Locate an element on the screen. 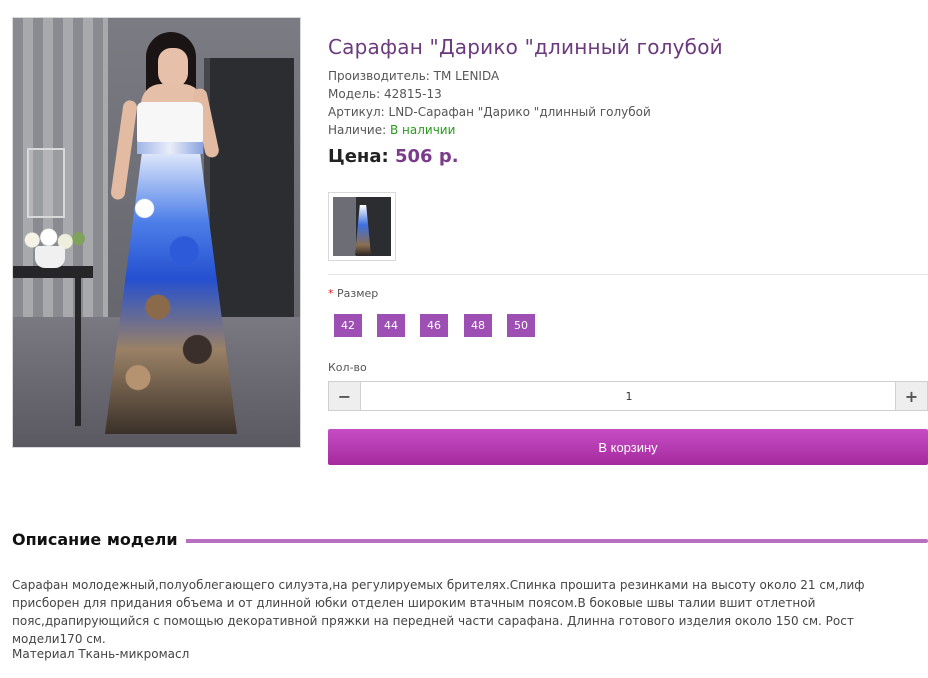 This screenshot has height=678, width=928. minus-icon: − is located at coordinates (345, 396).